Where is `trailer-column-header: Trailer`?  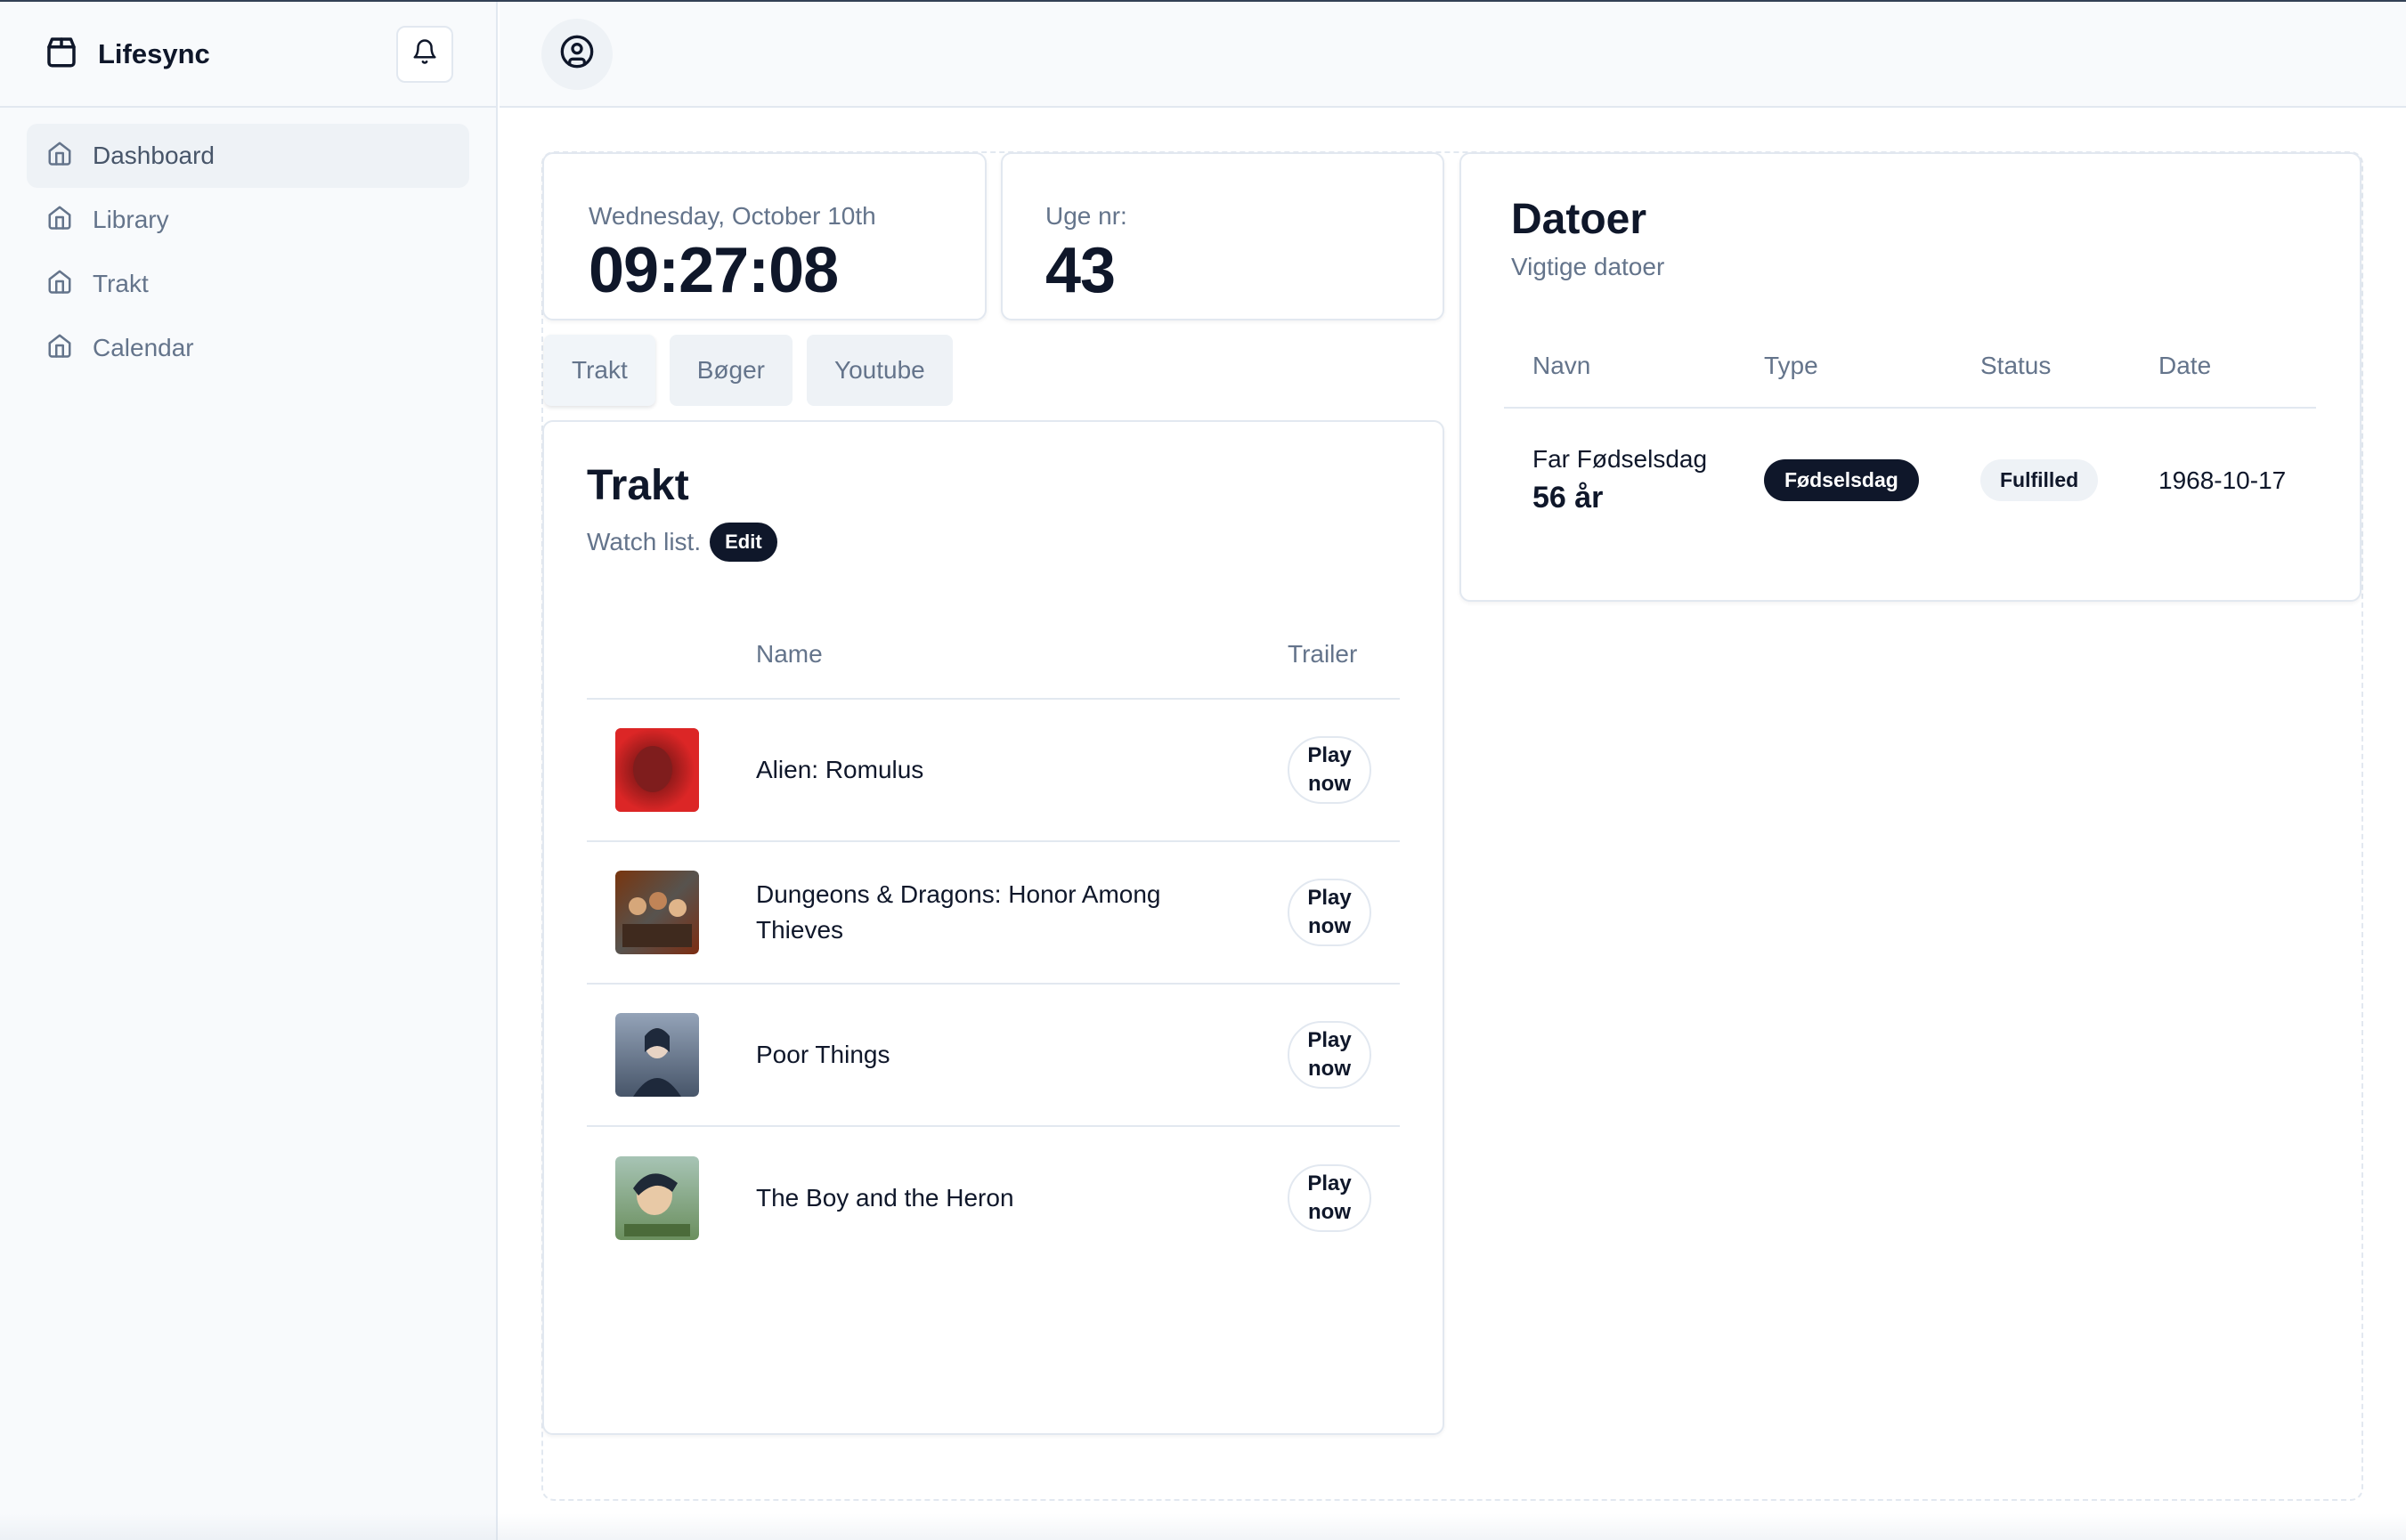 trailer-column-header: Trailer is located at coordinates (1344, 655).